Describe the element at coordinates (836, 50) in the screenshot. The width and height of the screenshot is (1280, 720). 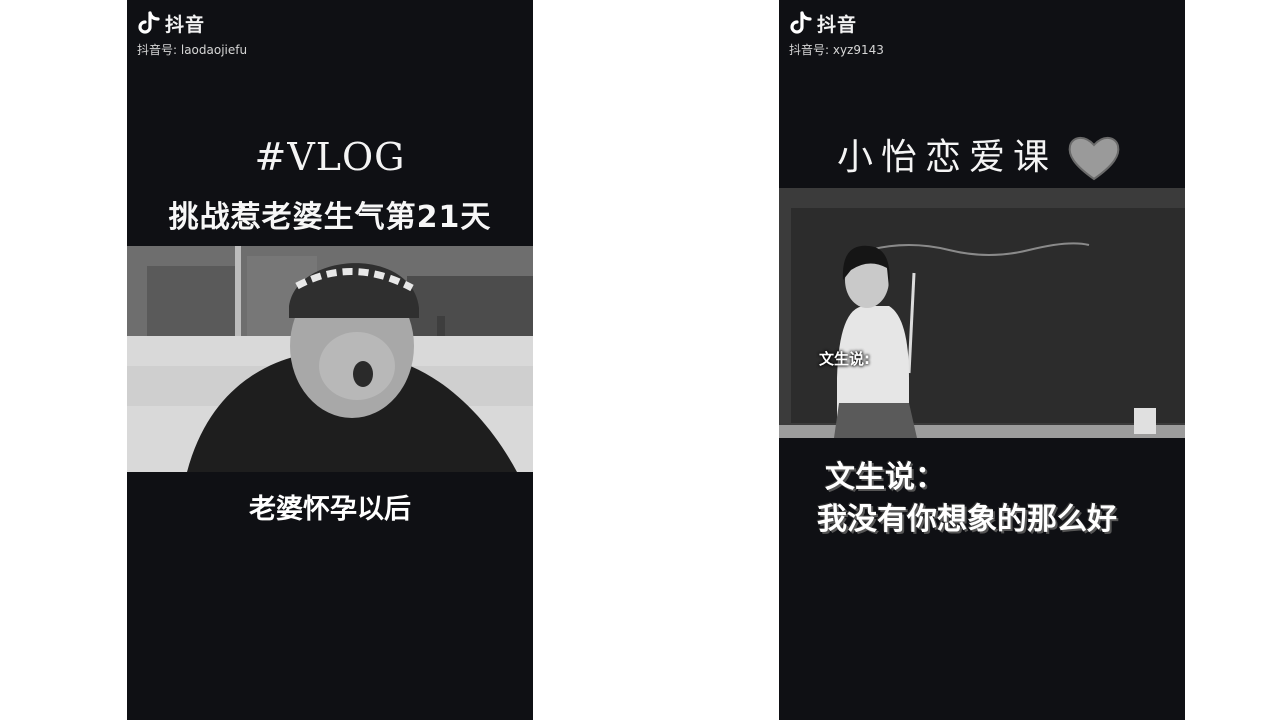
I see `douyin-account-id: 抖音号: xyz9143` at that location.